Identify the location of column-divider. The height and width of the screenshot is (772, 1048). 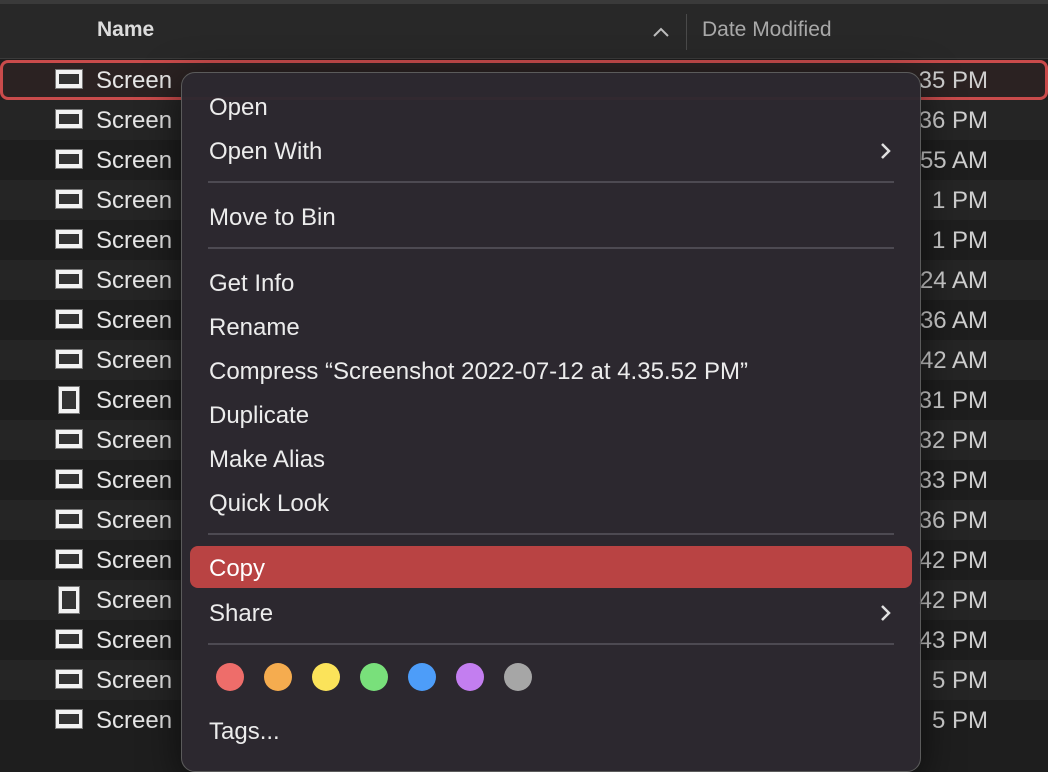
(686, 32).